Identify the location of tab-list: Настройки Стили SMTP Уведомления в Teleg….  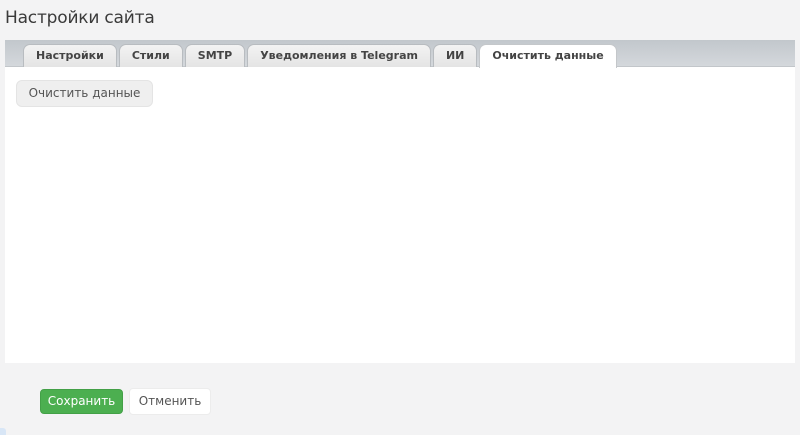
(321, 56).